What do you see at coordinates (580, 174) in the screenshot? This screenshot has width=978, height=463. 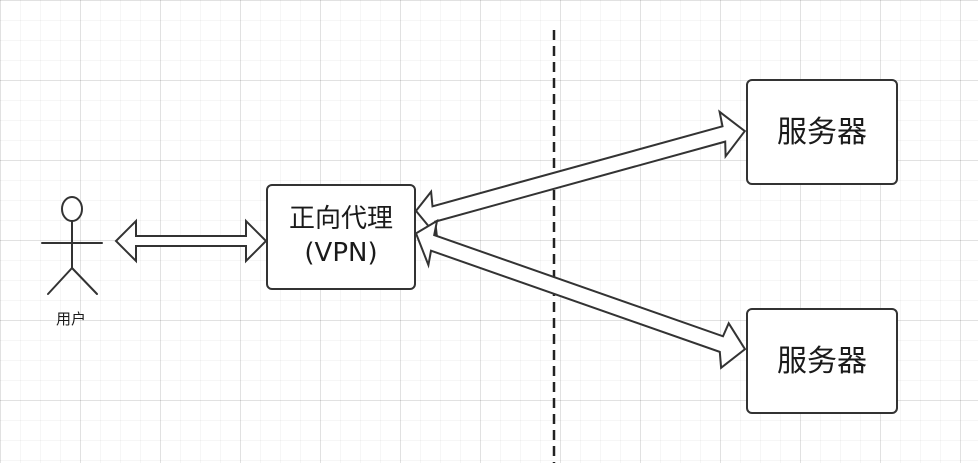 I see `proxy-server-top-arrow` at bounding box center [580, 174].